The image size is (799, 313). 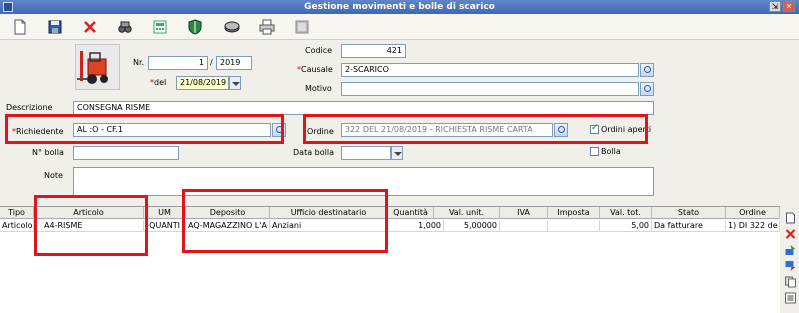 I want to click on year-field: 2019, so click(x=234, y=63).